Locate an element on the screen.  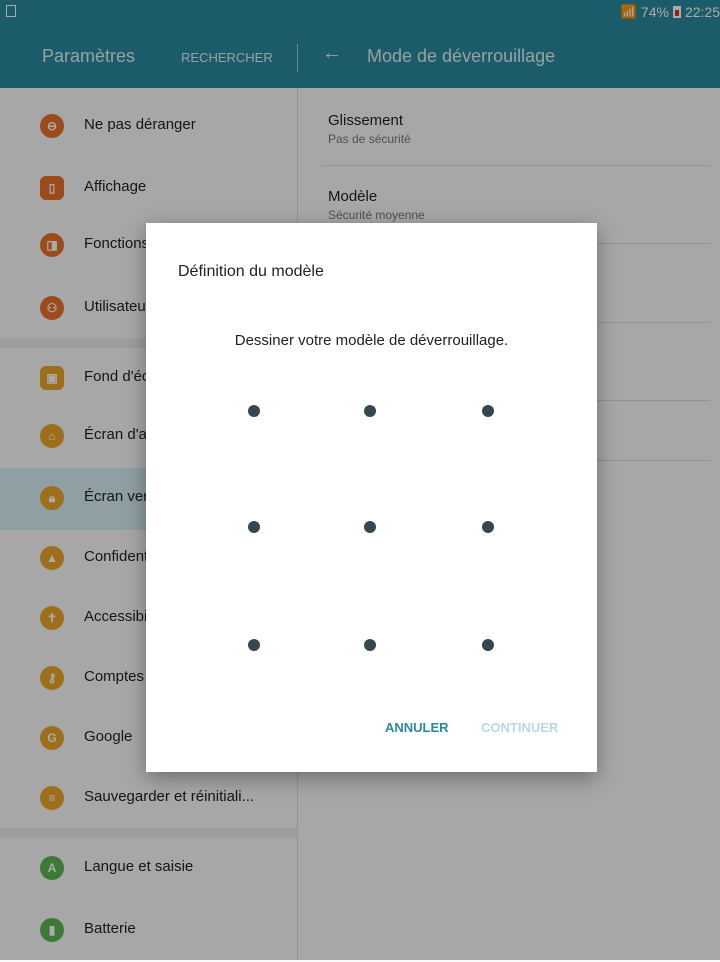
continue-button: CONTINUER is located at coordinates (519, 727).